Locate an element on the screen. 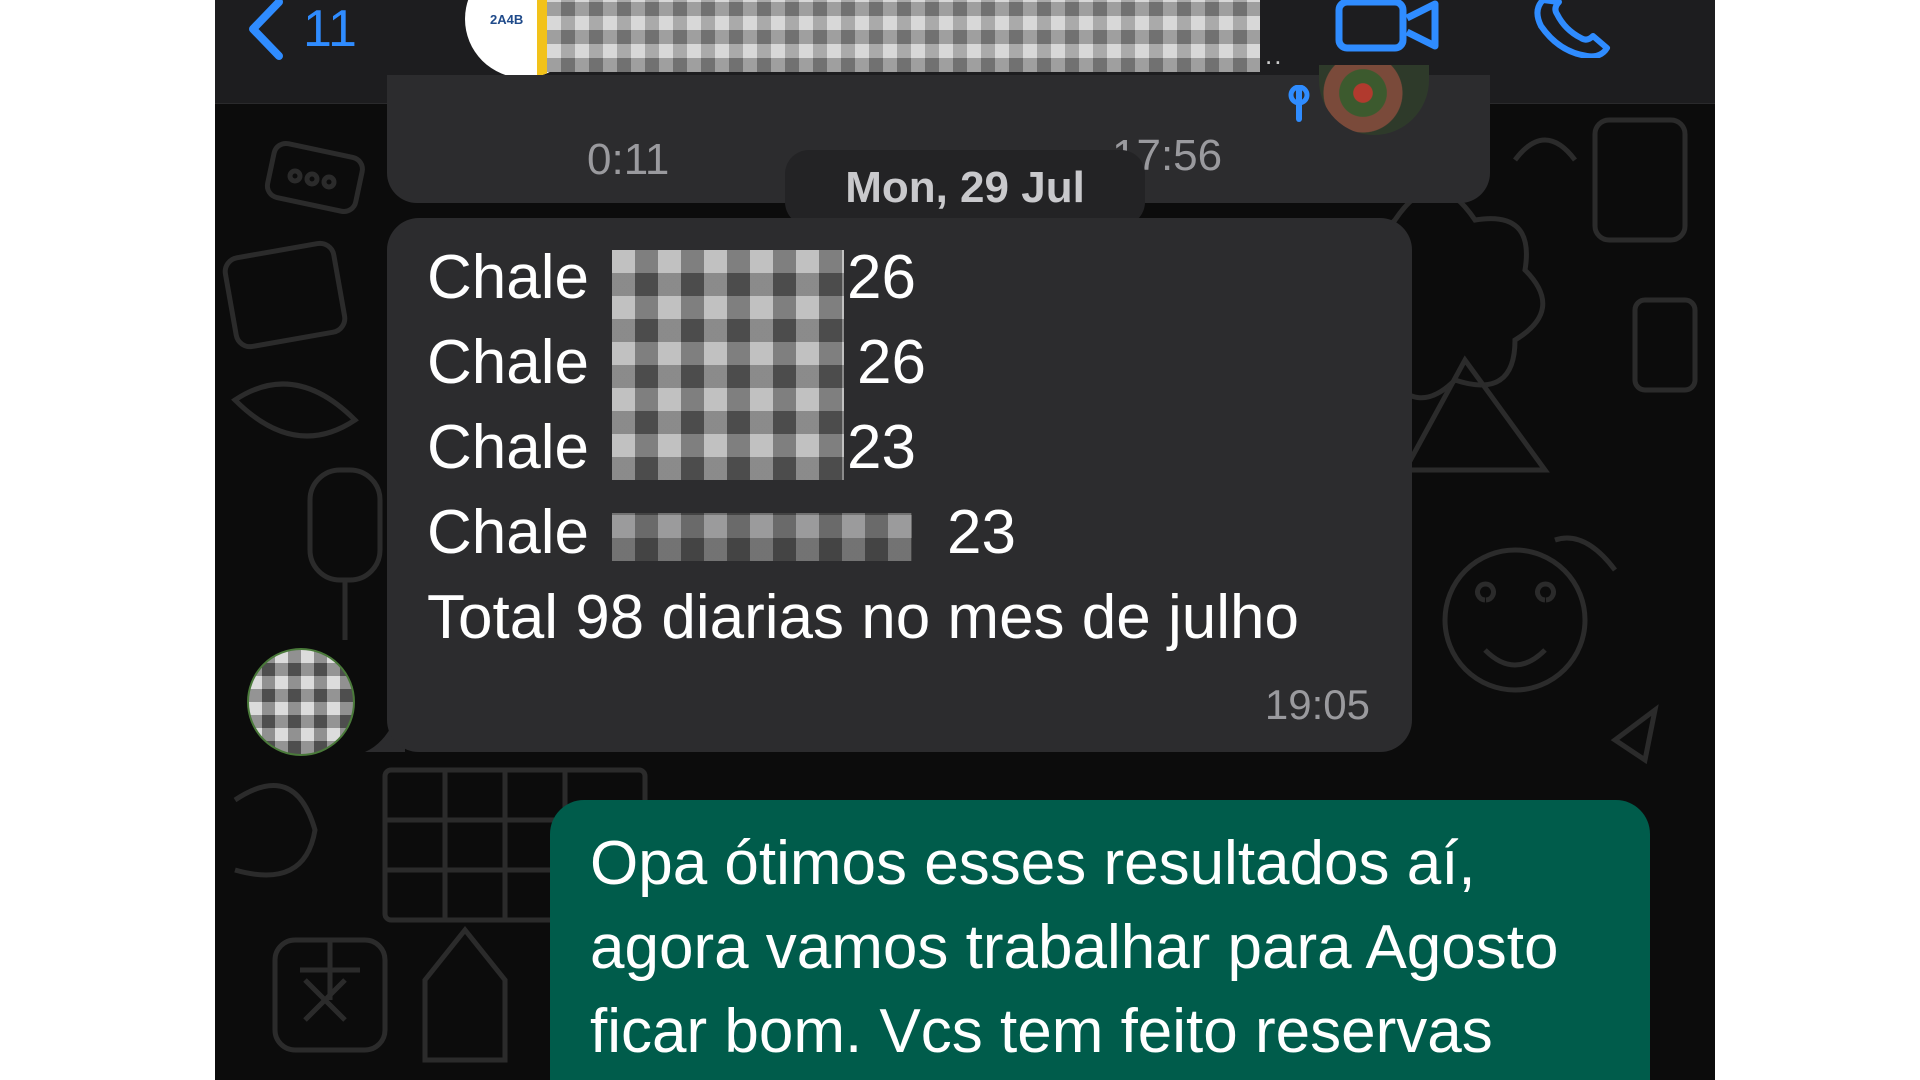 This screenshot has width=1920, height=1080. media-thumbnail is located at coordinates (1374, 100).